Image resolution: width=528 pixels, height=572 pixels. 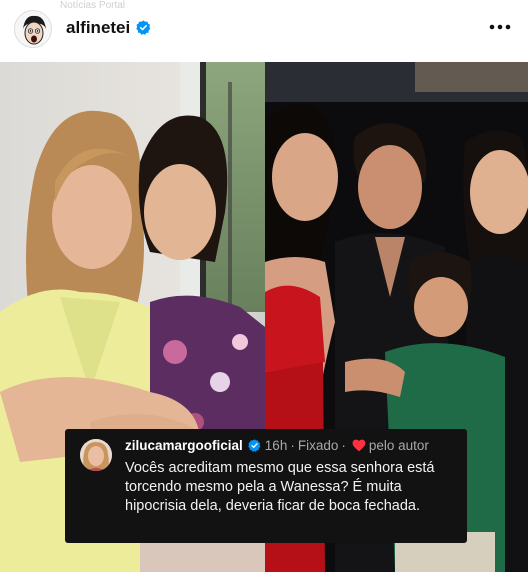 I want to click on profile-avatar, so click(x=33, y=29).